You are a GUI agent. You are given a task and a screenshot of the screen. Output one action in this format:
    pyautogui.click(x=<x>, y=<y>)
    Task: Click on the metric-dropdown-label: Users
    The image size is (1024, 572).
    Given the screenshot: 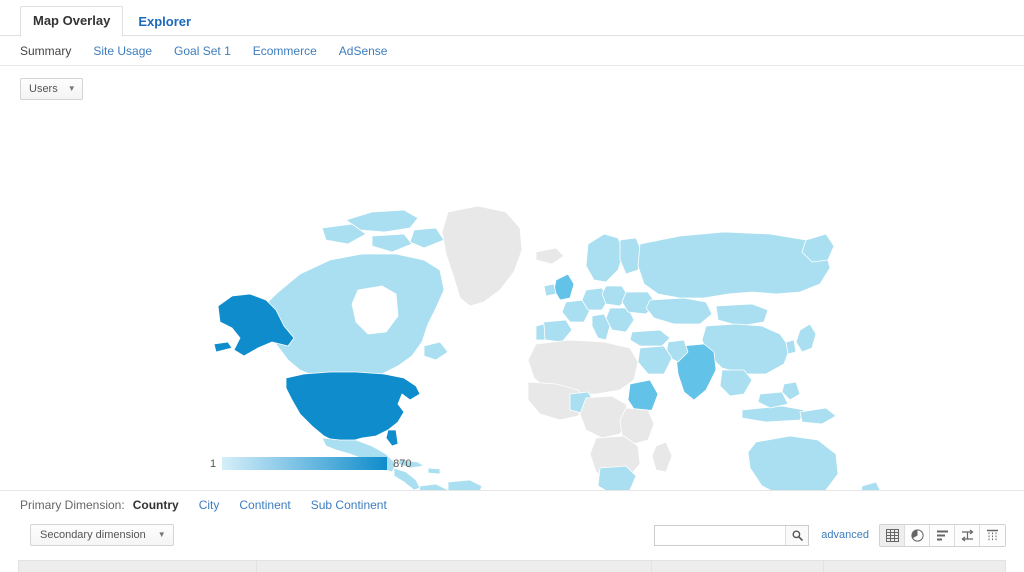 What is the action you would take?
    pyautogui.click(x=43, y=89)
    